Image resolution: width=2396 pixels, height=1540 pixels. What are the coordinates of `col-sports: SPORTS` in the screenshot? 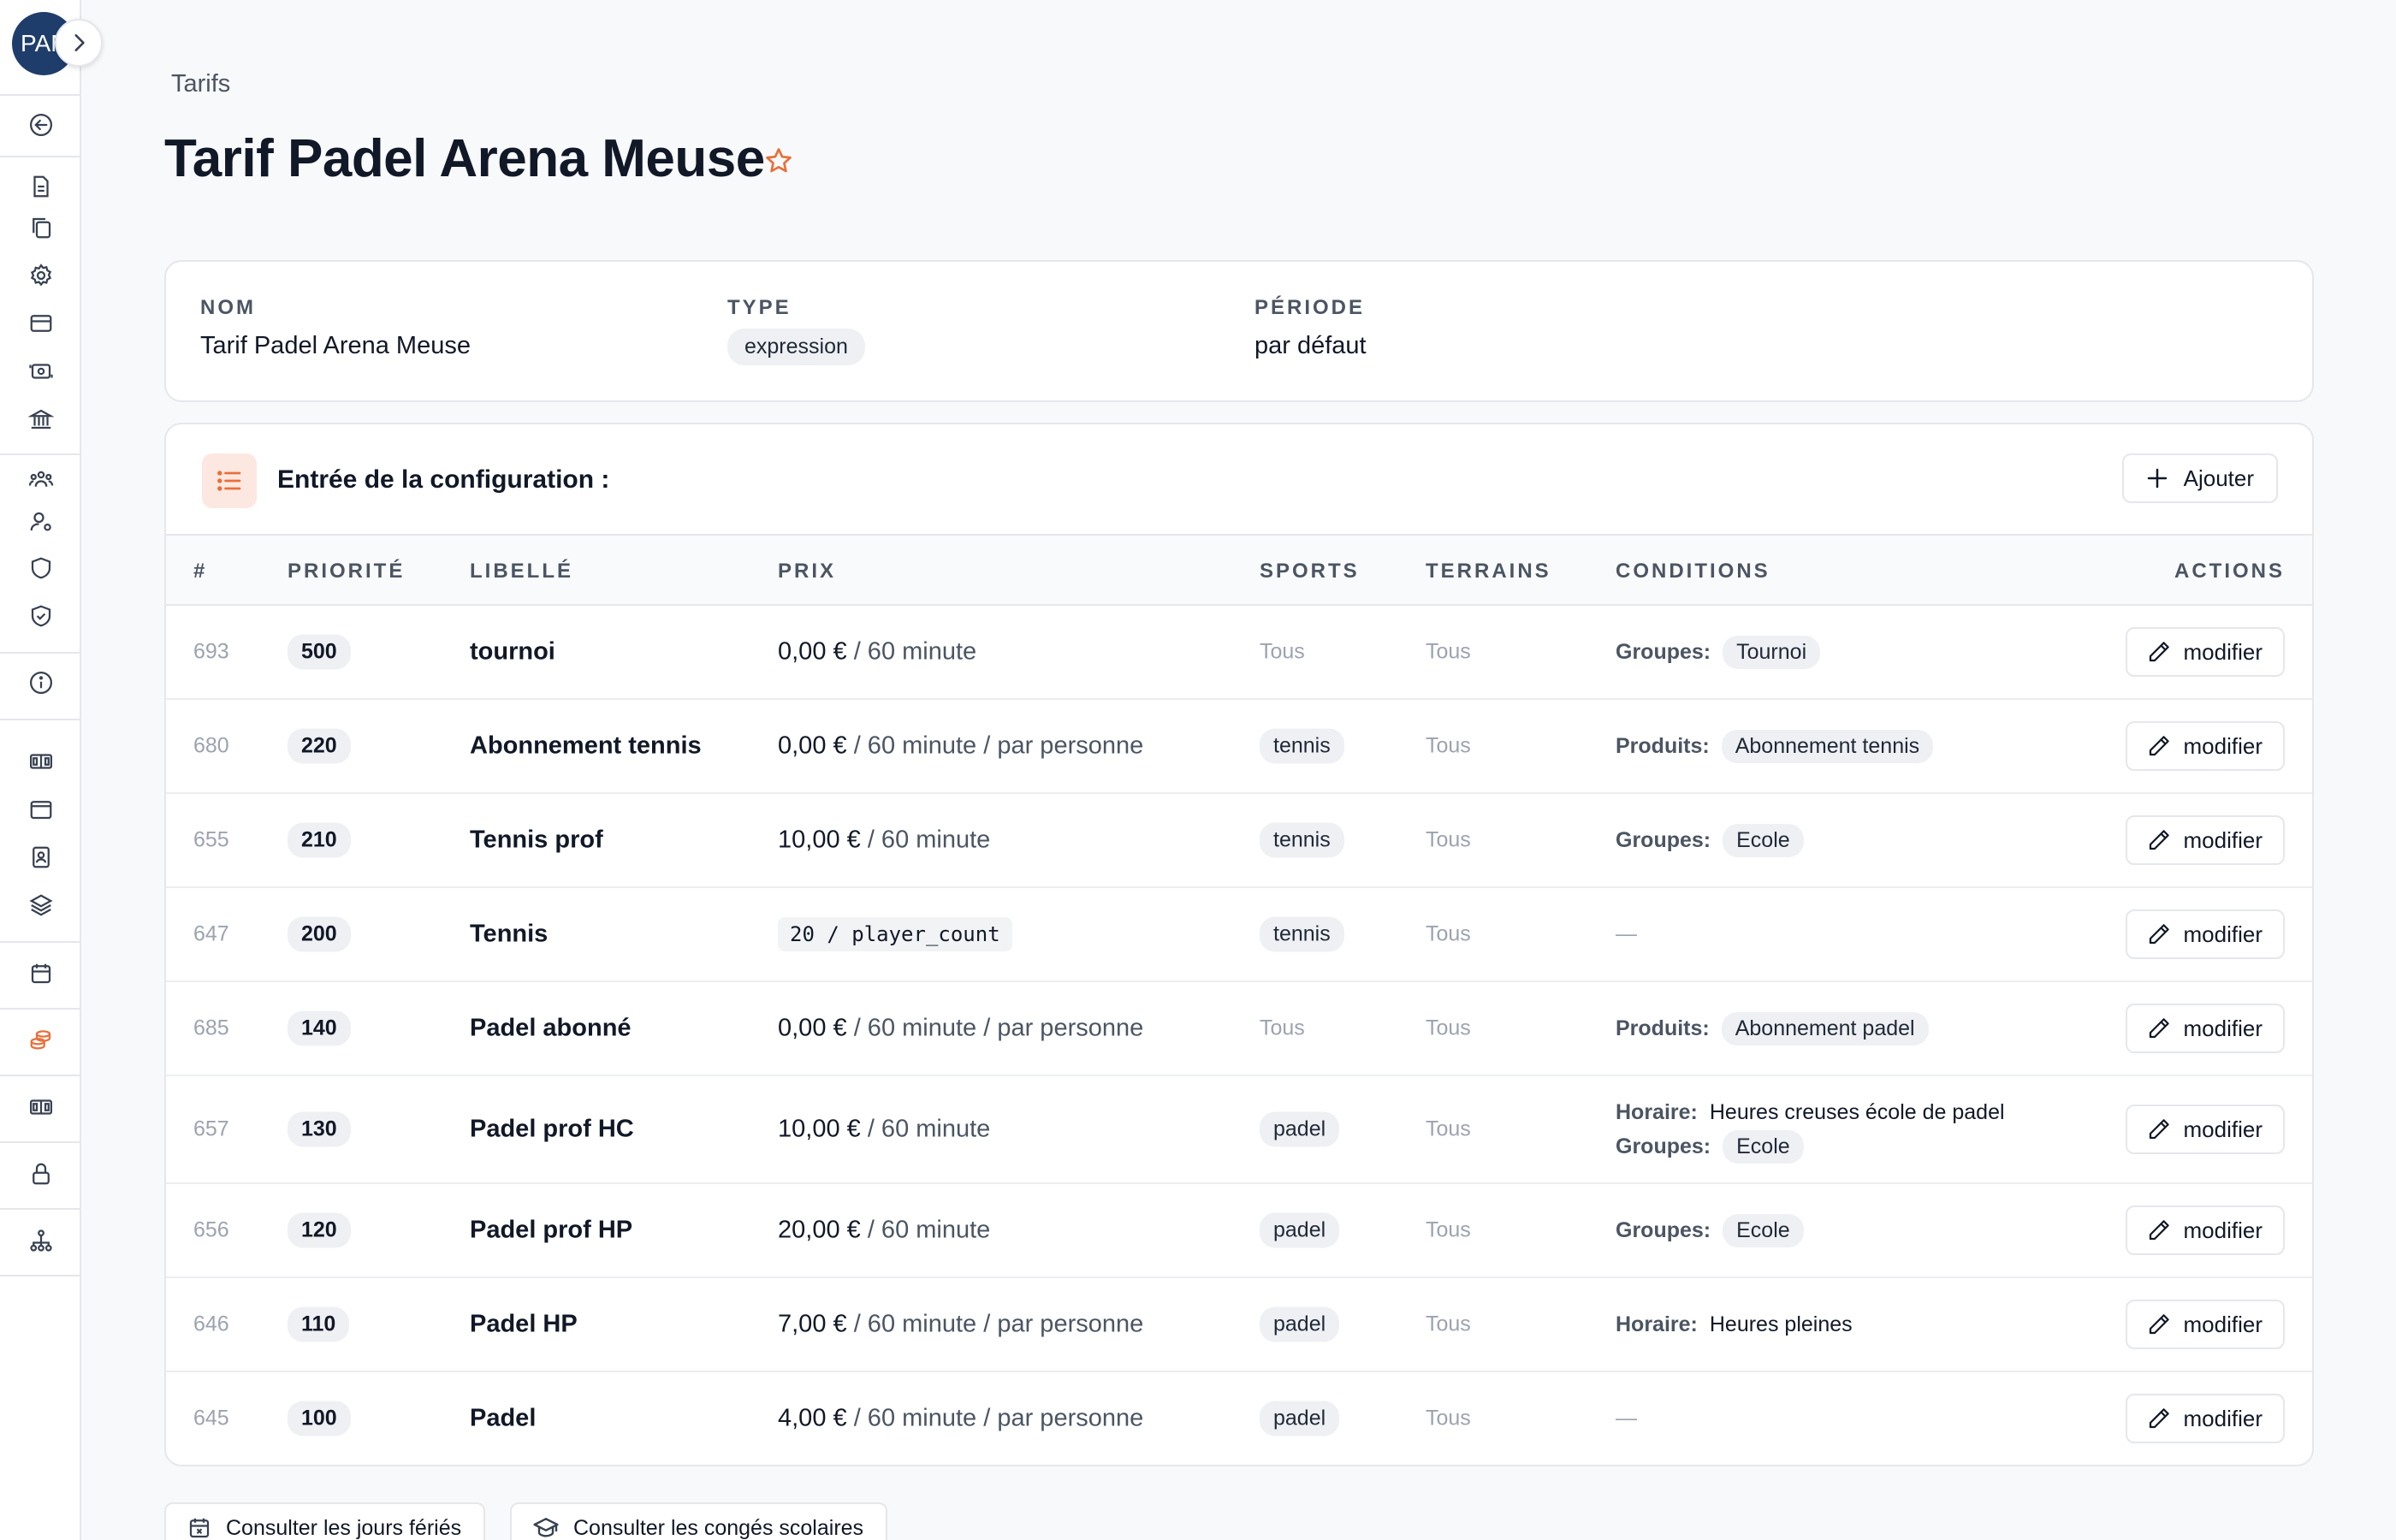 It's located at (1310, 571).